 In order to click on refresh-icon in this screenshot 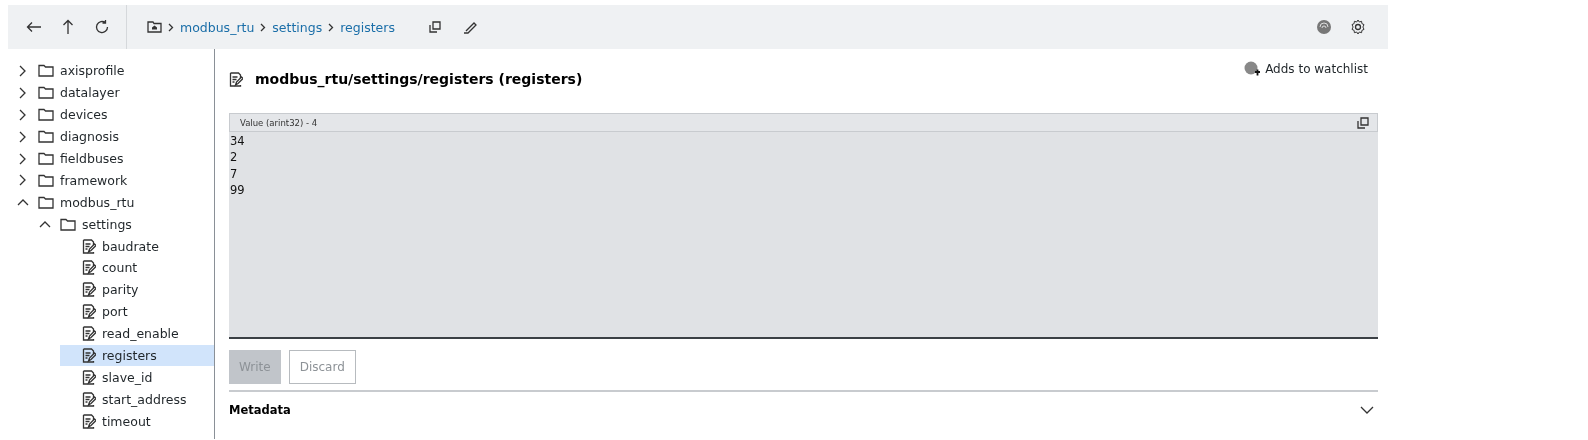, I will do `click(102, 27)`.